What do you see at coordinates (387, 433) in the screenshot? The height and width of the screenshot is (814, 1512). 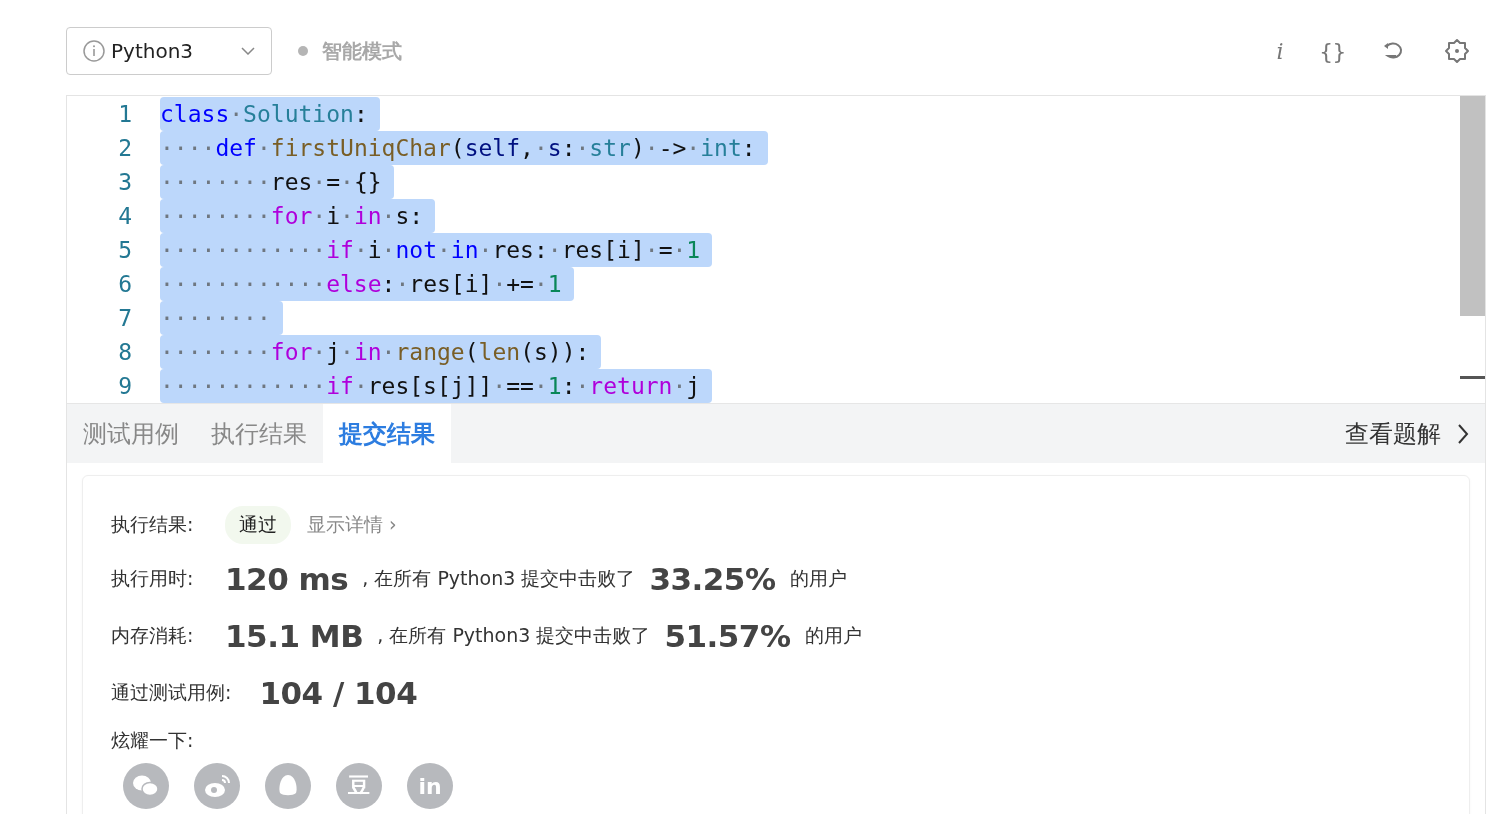 I see `tab: 提交结果` at bounding box center [387, 433].